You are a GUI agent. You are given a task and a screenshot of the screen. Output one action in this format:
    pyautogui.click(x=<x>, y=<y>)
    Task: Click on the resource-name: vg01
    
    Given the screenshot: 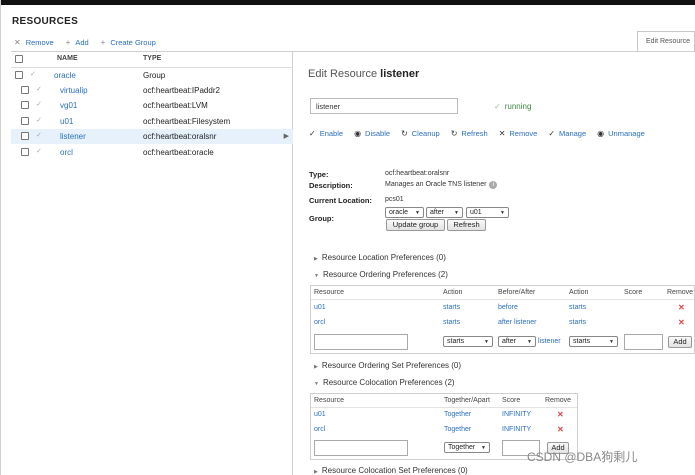 What is the action you would take?
    pyautogui.click(x=68, y=105)
    